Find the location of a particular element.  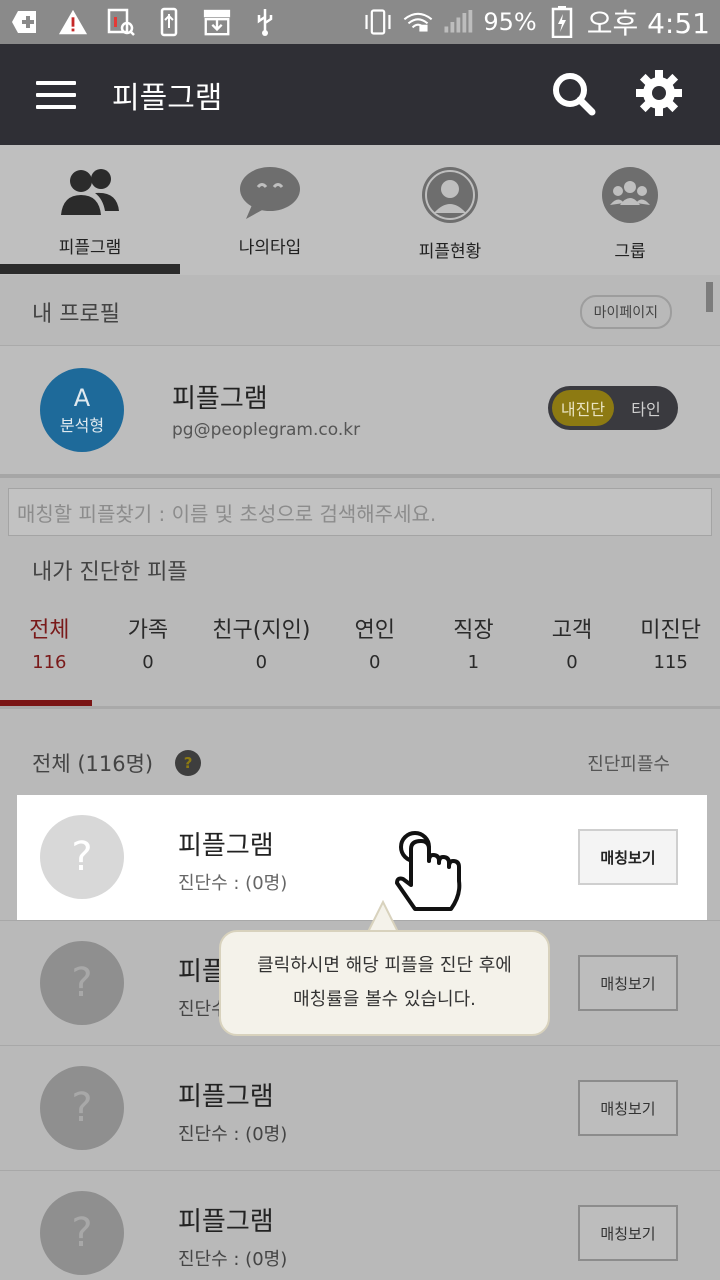

profile-email: pg@peoplegram.co.kr is located at coordinates (266, 430).